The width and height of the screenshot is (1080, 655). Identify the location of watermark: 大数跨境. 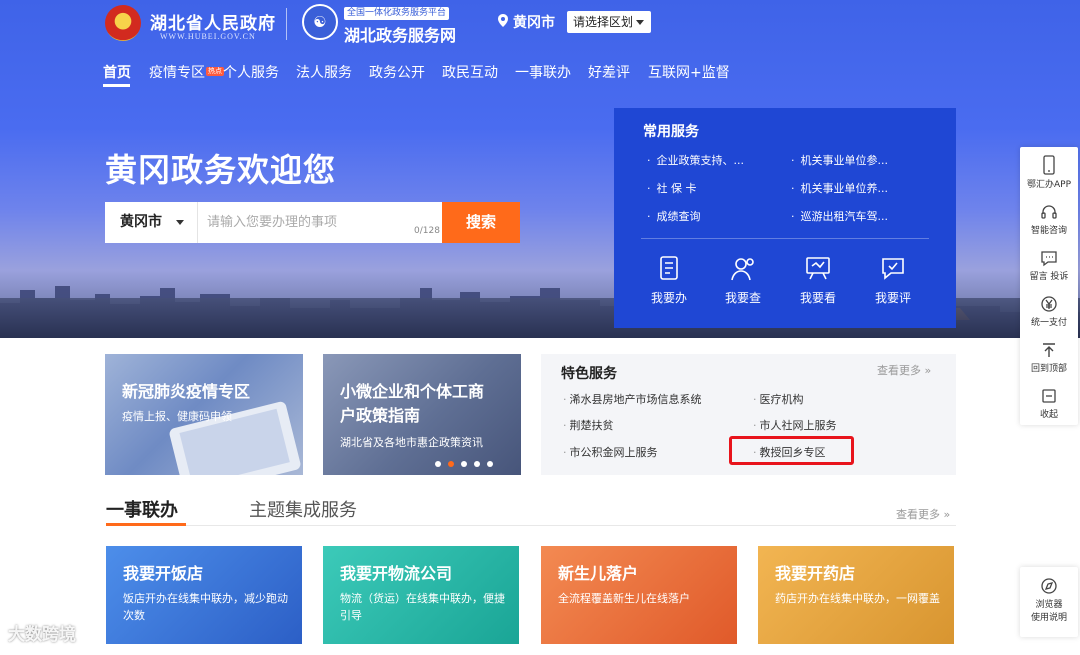
(42, 635).